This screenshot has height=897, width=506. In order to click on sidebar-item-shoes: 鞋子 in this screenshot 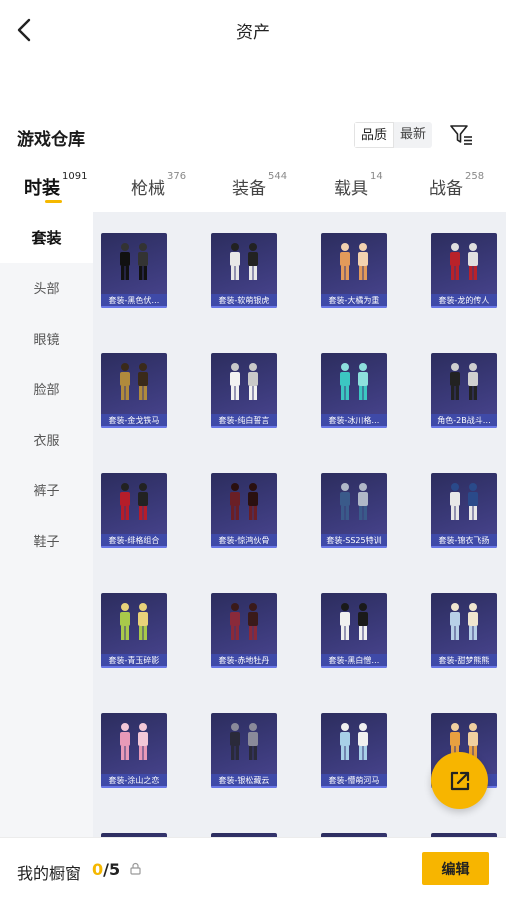, I will do `click(46, 540)`.